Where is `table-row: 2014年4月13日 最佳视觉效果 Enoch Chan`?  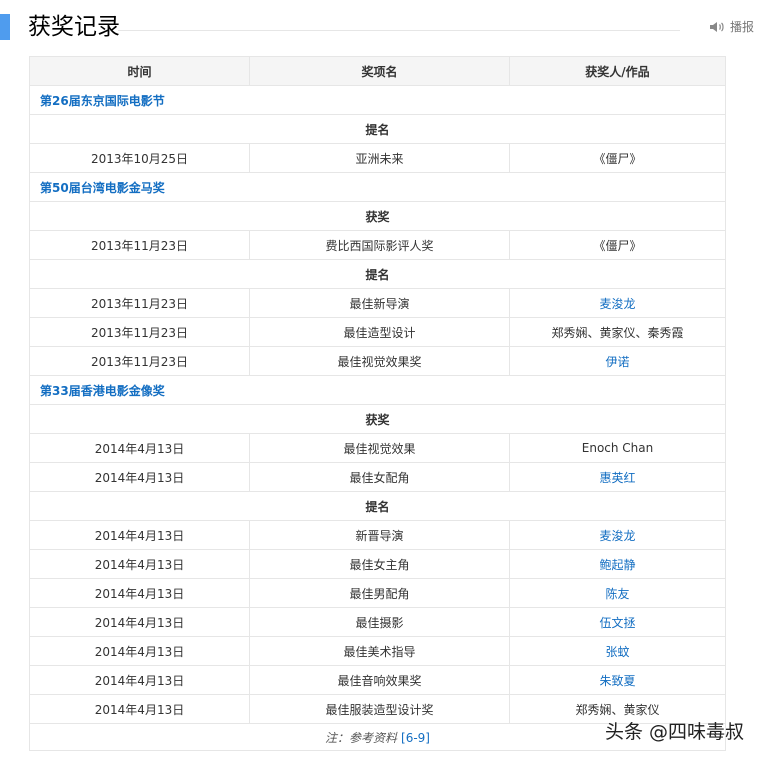
table-row: 2014年4月13日 最佳视觉效果 Enoch Chan is located at coordinates (377, 448).